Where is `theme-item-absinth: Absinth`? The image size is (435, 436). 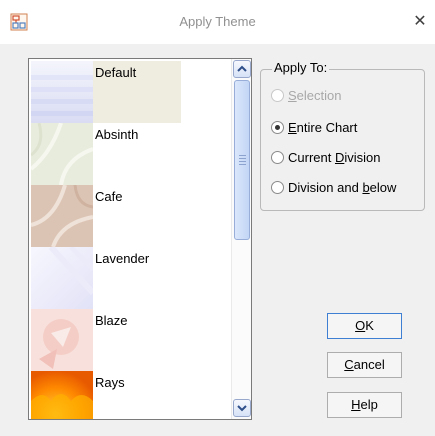
theme-item-absinth: Absinth is located at coordinates (131, 154).